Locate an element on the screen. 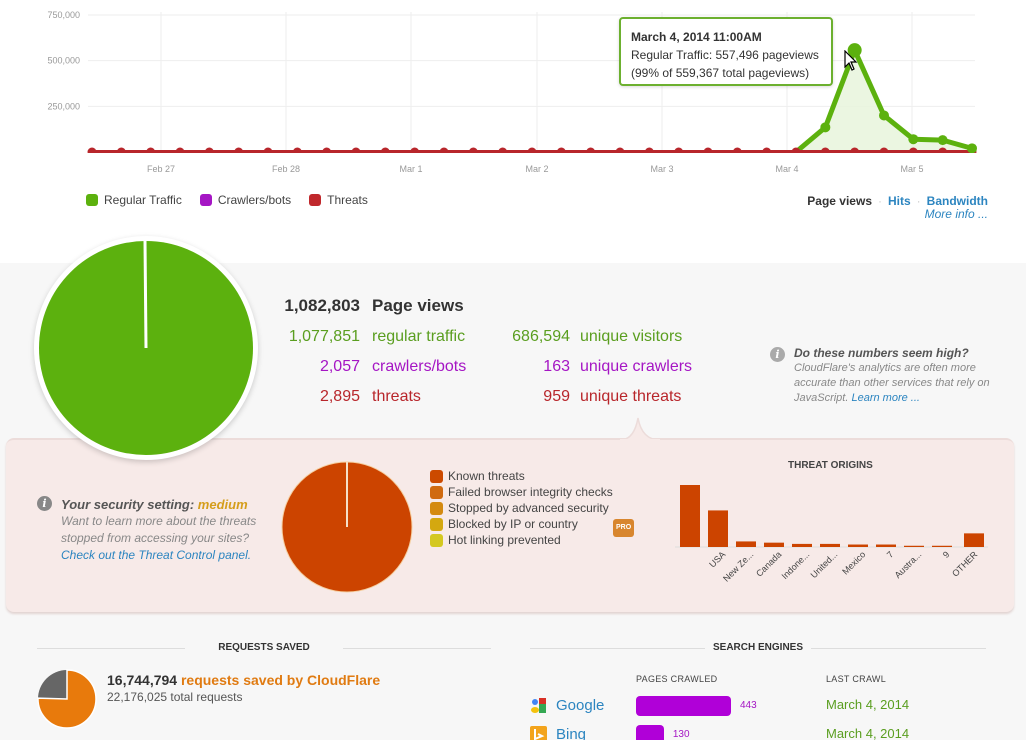 The height and width of the screenshot is (740, 1026). origin-label: 7 is located at coordinates (890, 554).